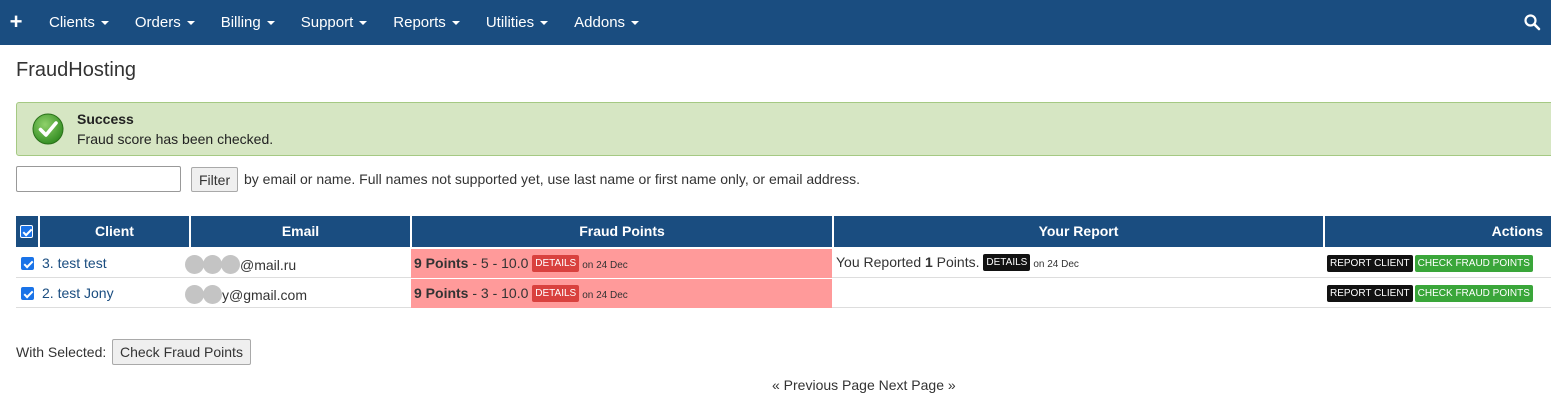  Describe the element at coordinates (16, 22) in the screenshot. I see `plus-icon: +` at that location.